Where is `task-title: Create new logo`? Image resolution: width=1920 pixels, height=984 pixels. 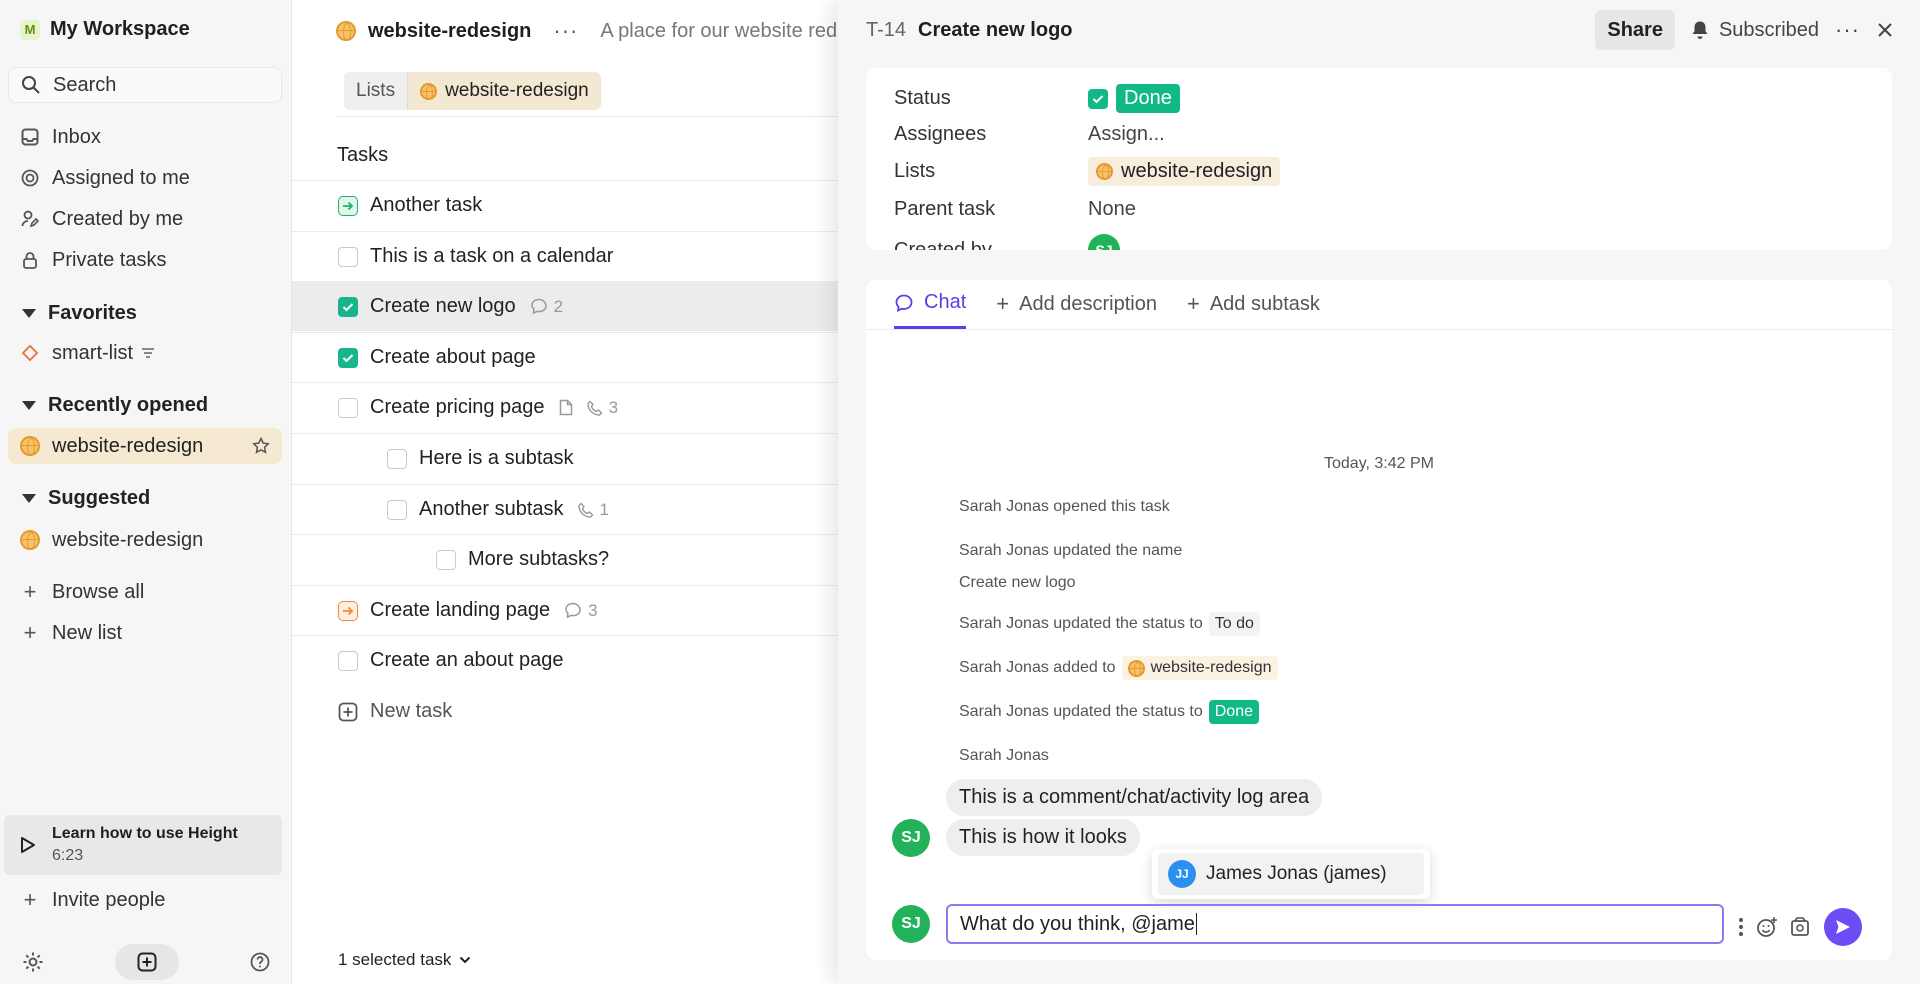
task-title: Create new logo is located at coordinates (995, 30).